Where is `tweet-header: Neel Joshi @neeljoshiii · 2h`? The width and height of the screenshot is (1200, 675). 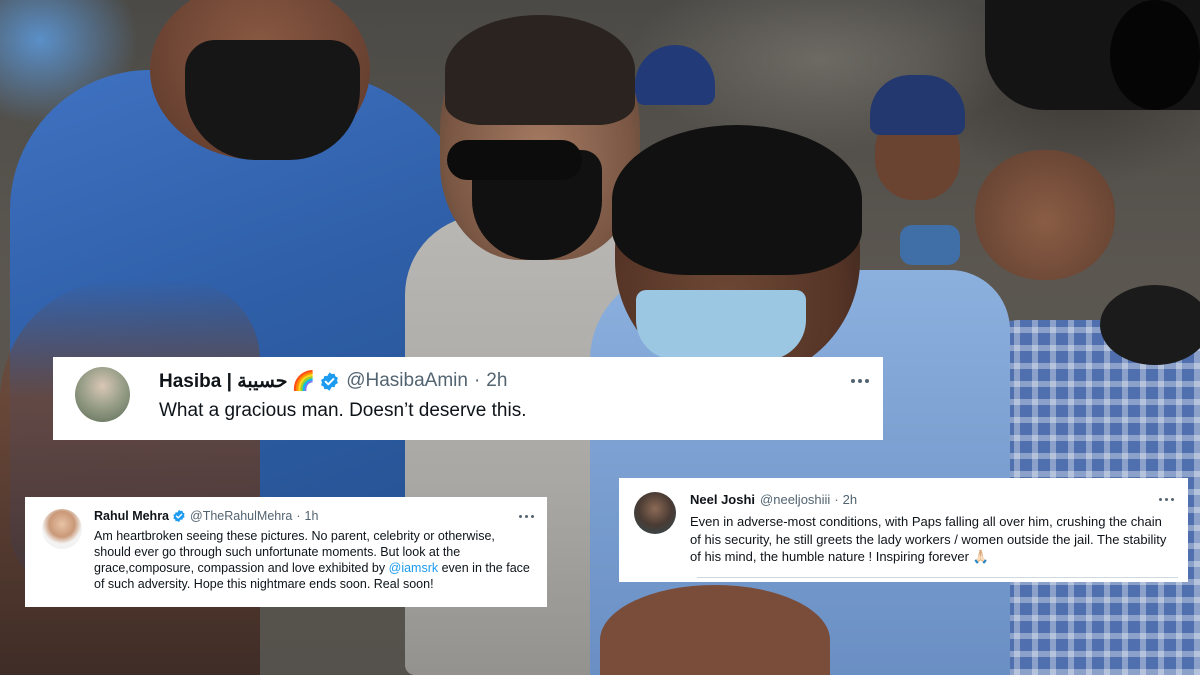 tweet-header: Neel Joshi @neeljoshiii · 2h is located at coordinates (773, 499).